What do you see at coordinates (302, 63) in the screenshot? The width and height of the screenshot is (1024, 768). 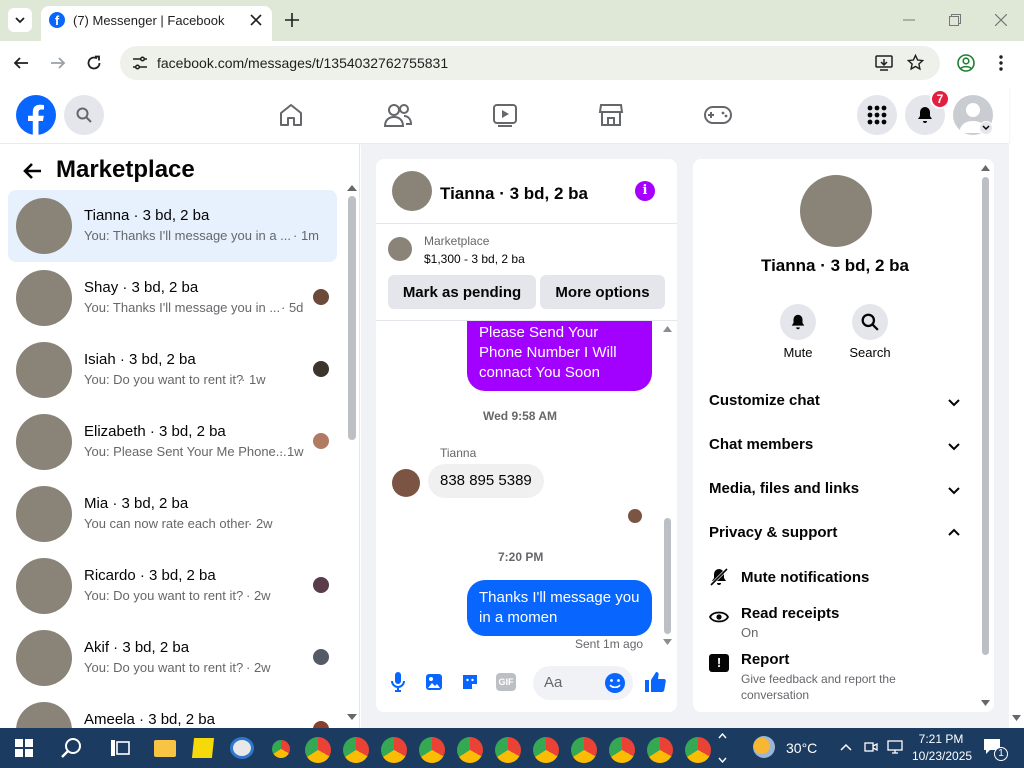 I see `url-text: facebook.com/messages/t/1354032762755831` at bounding box center [302, 63].